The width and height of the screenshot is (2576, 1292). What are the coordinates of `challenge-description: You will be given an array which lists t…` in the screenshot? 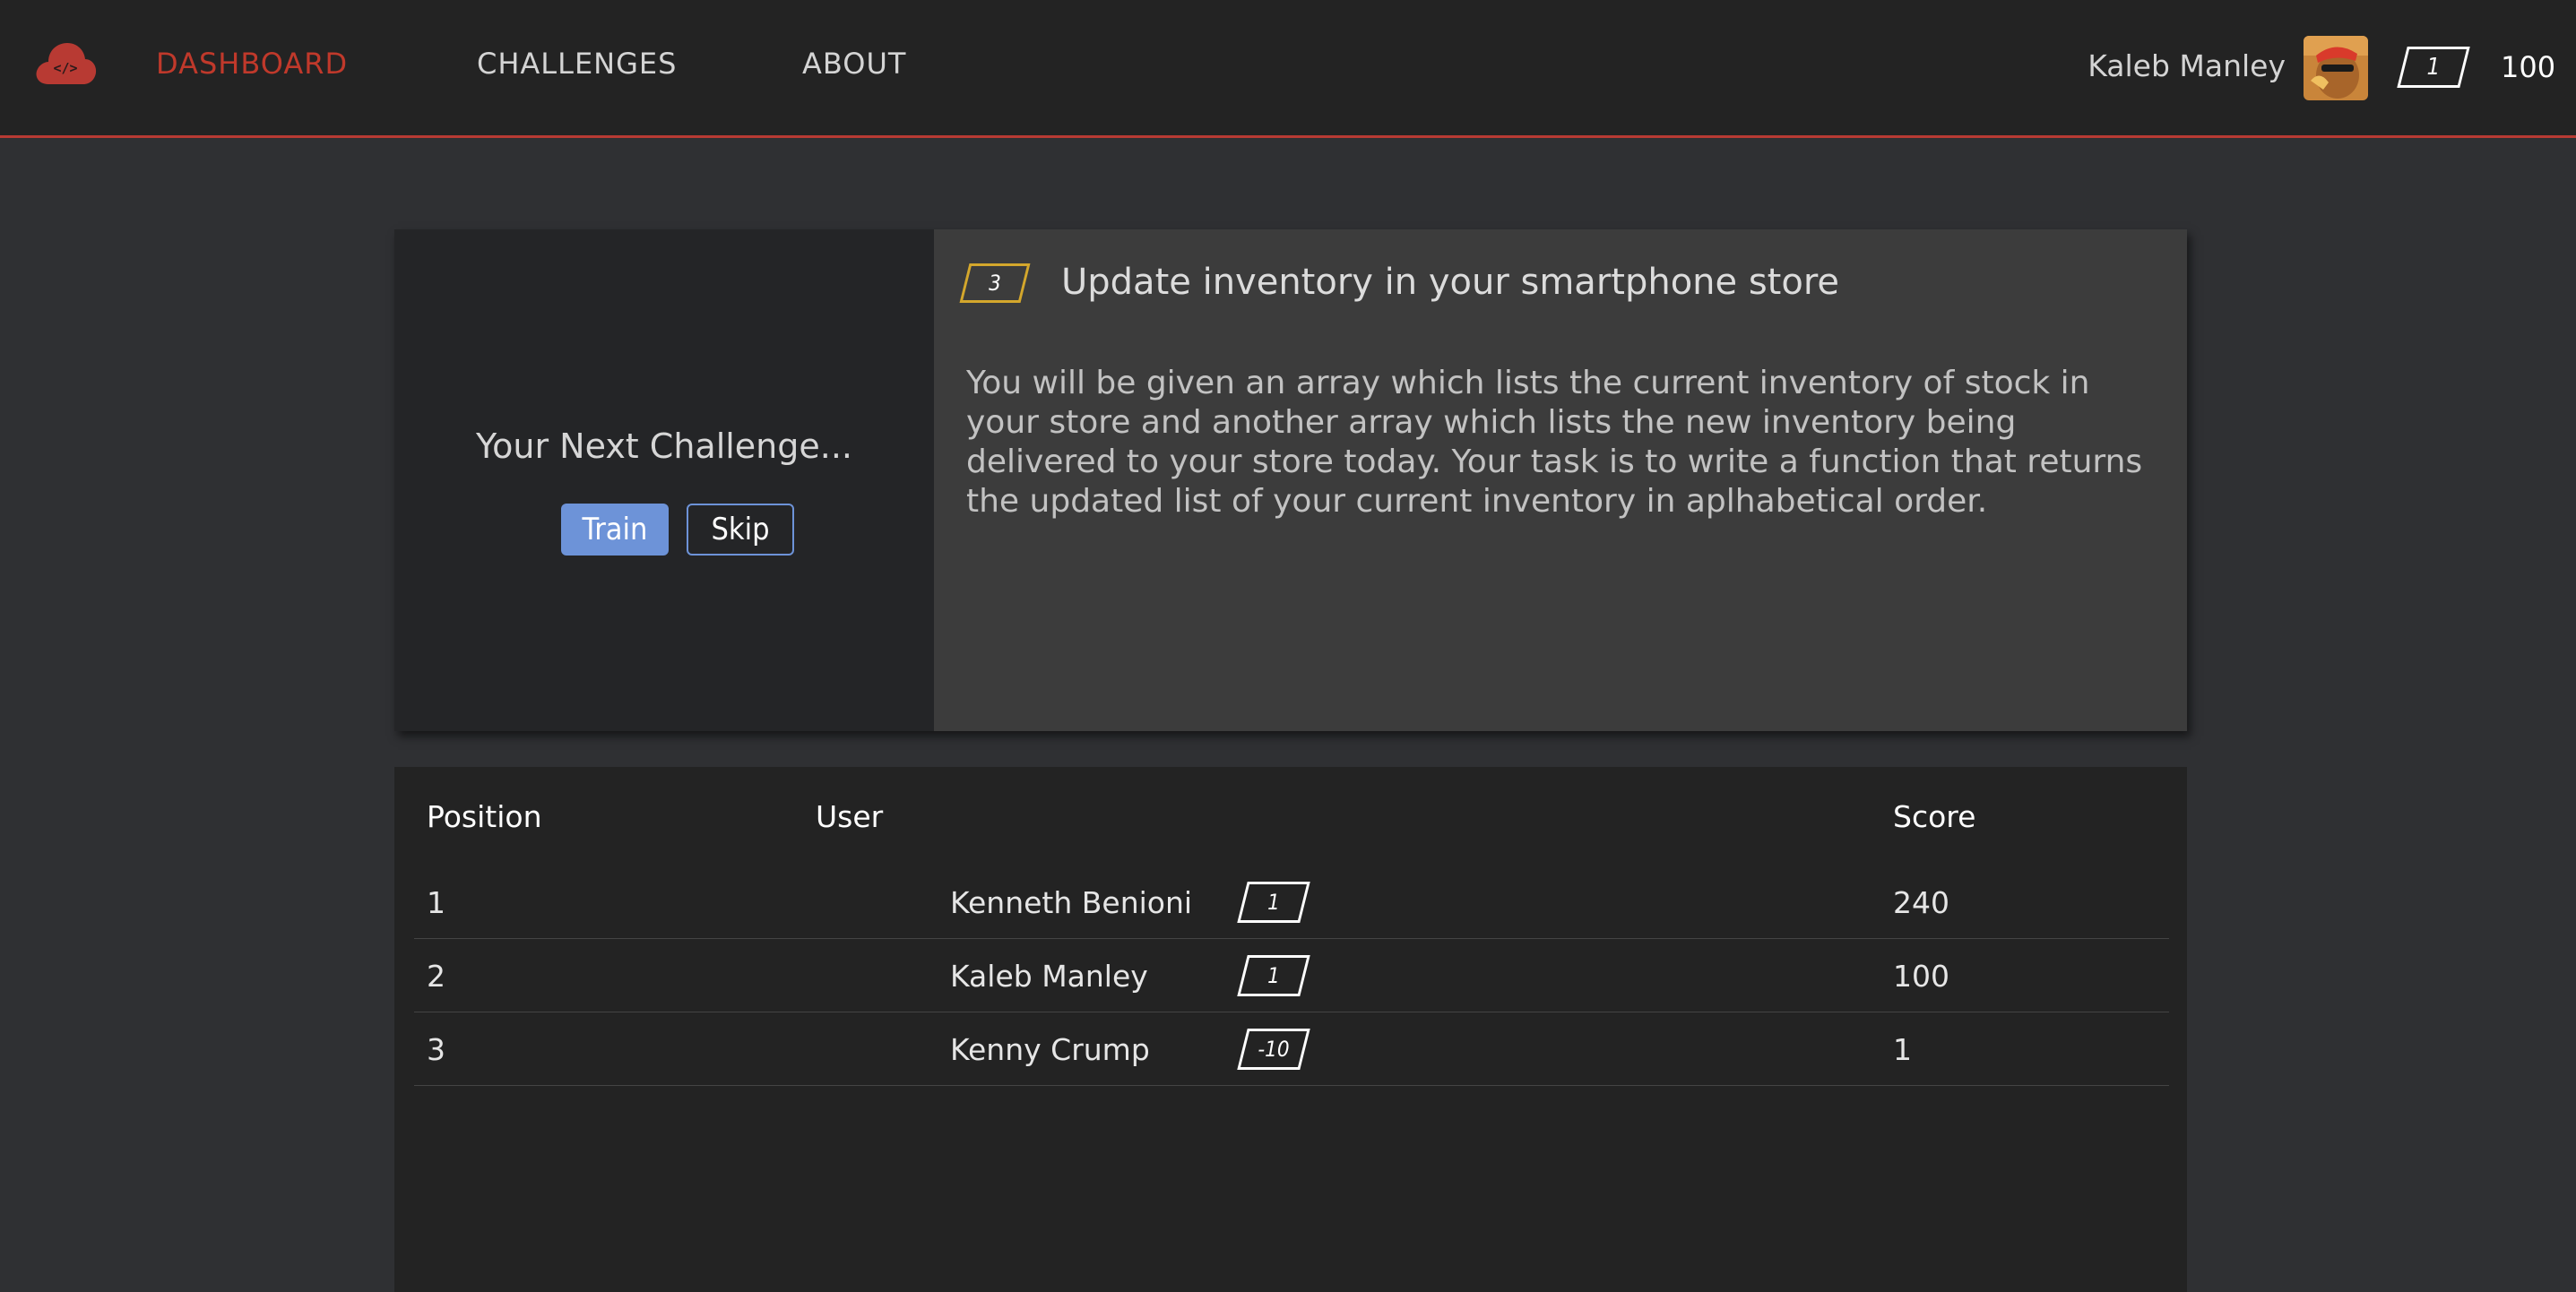 It's located at (1554, 442).